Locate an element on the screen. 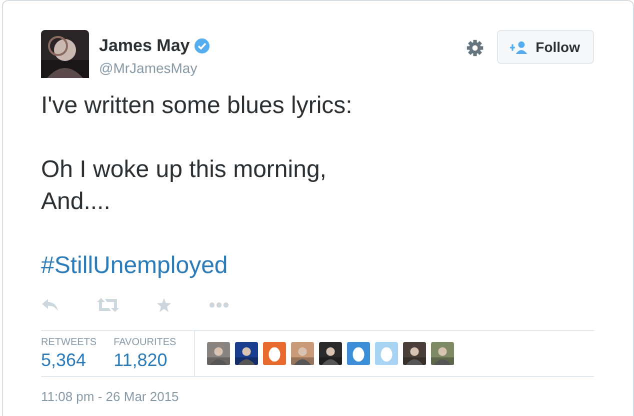  tweet-text: Oh I woke up this morning, is located at coordinates (184, 170).